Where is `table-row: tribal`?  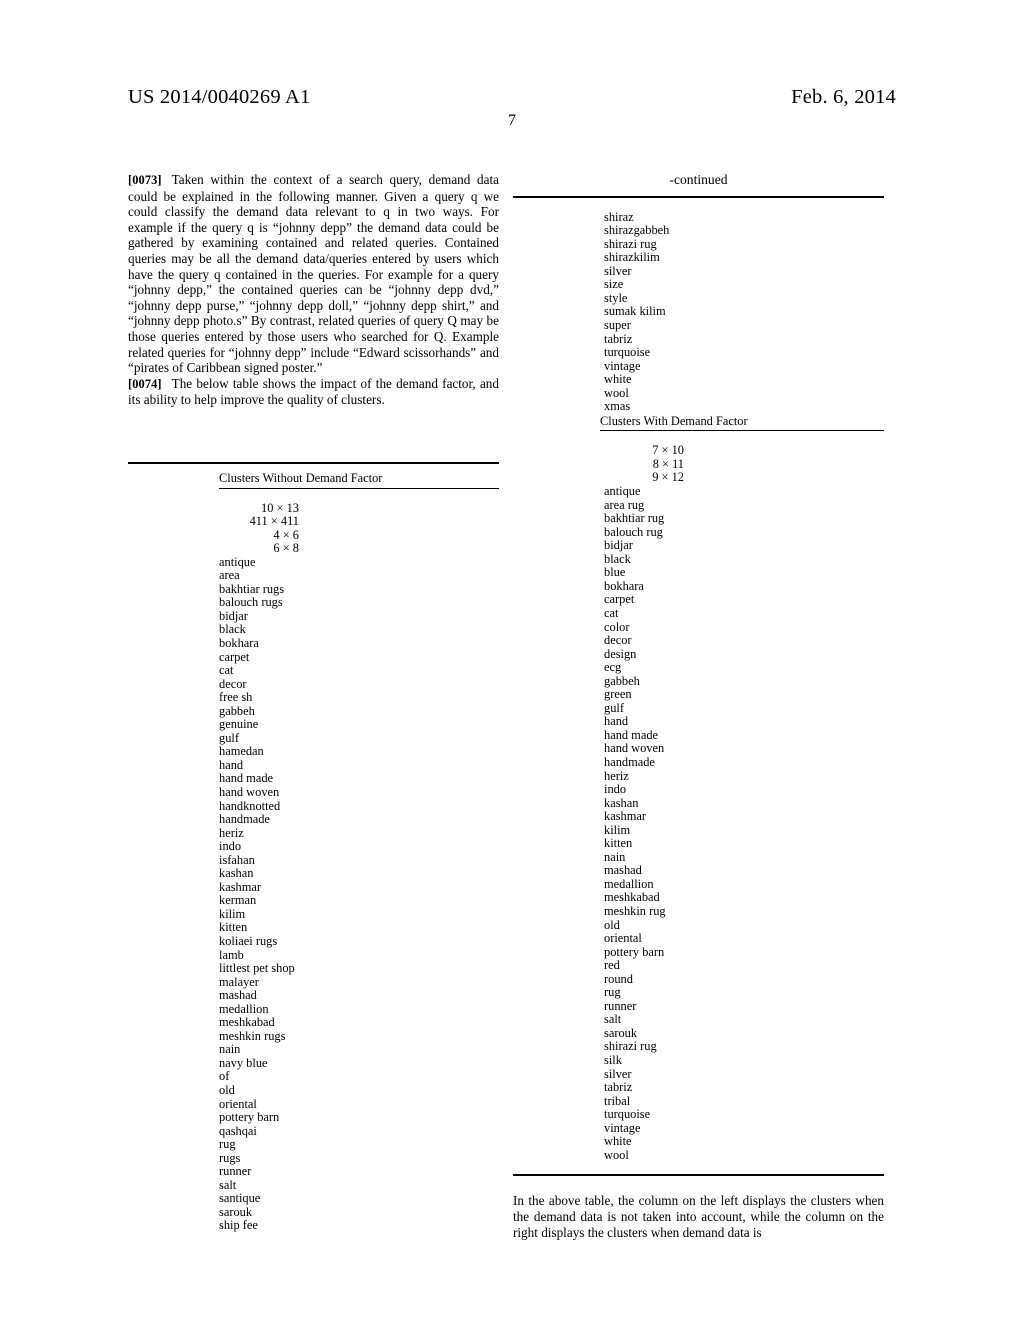
table-row: tribal is located at coordinates (617, 1100).